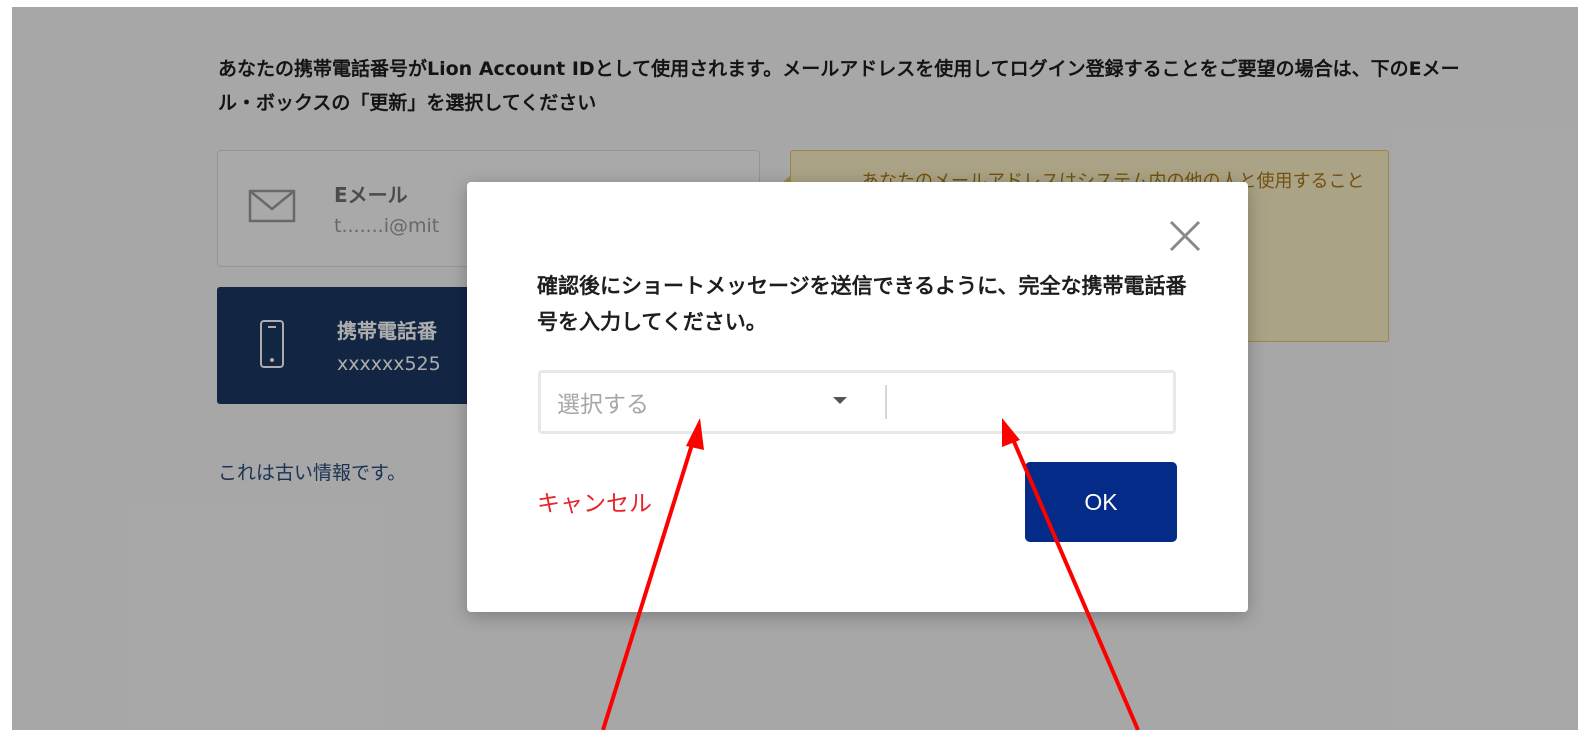 Image resolution: width=1578 pixels, height=730 pixels. I want to click on arrow-to-number-field, so click(1071, 574).